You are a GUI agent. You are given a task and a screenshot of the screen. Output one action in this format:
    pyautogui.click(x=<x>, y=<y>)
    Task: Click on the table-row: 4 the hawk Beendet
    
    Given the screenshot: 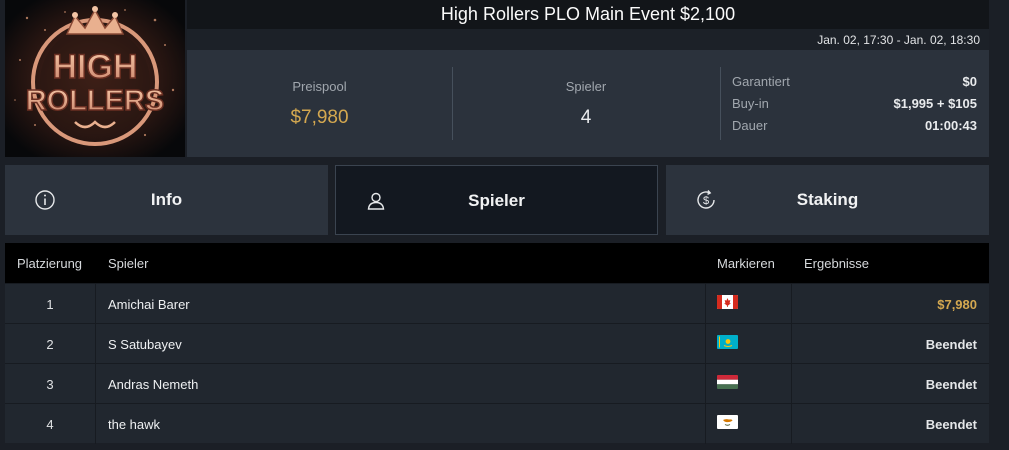 What is the action you would take?
    pyautogui.click(x=497, y=423)
    